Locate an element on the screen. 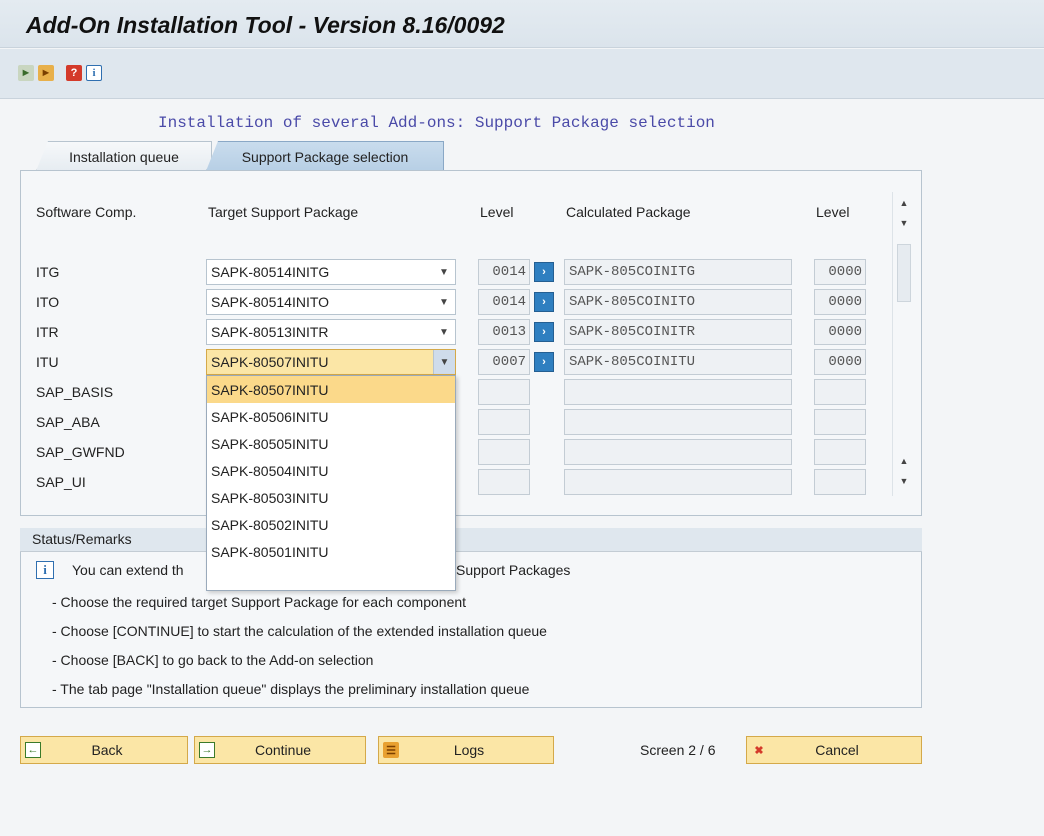 Image resolution: width=1044 pixels, height=836 pixels. level2-field-itr: 0000 is located at coordinates (840, 332).